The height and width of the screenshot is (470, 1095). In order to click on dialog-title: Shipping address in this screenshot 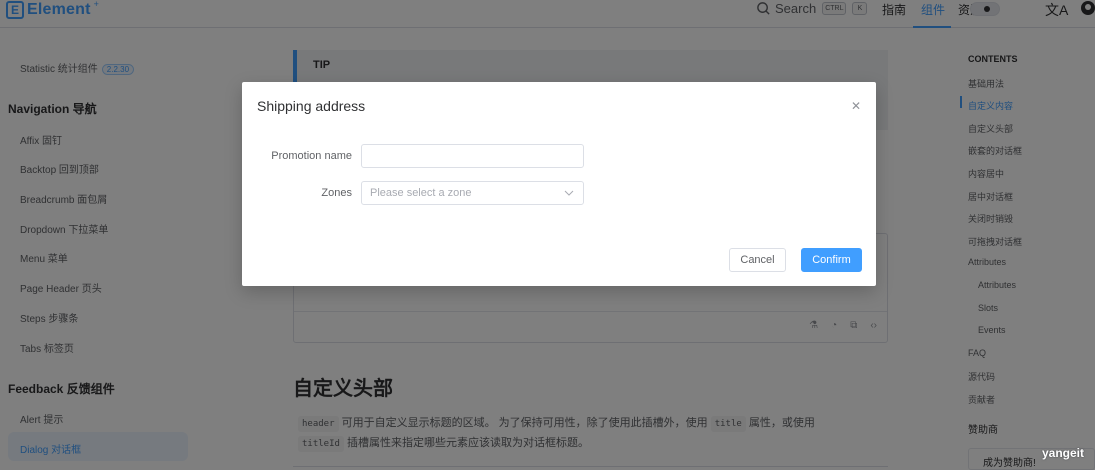, I will do `click(311, 106)`.